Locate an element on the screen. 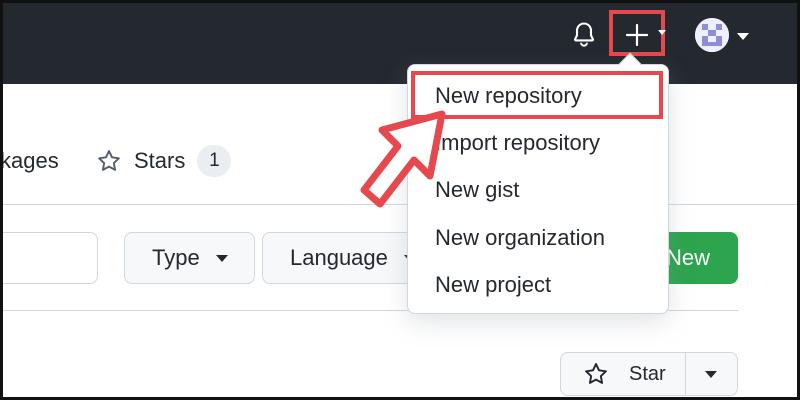  bell-icon is located at coordinates (584, 34).